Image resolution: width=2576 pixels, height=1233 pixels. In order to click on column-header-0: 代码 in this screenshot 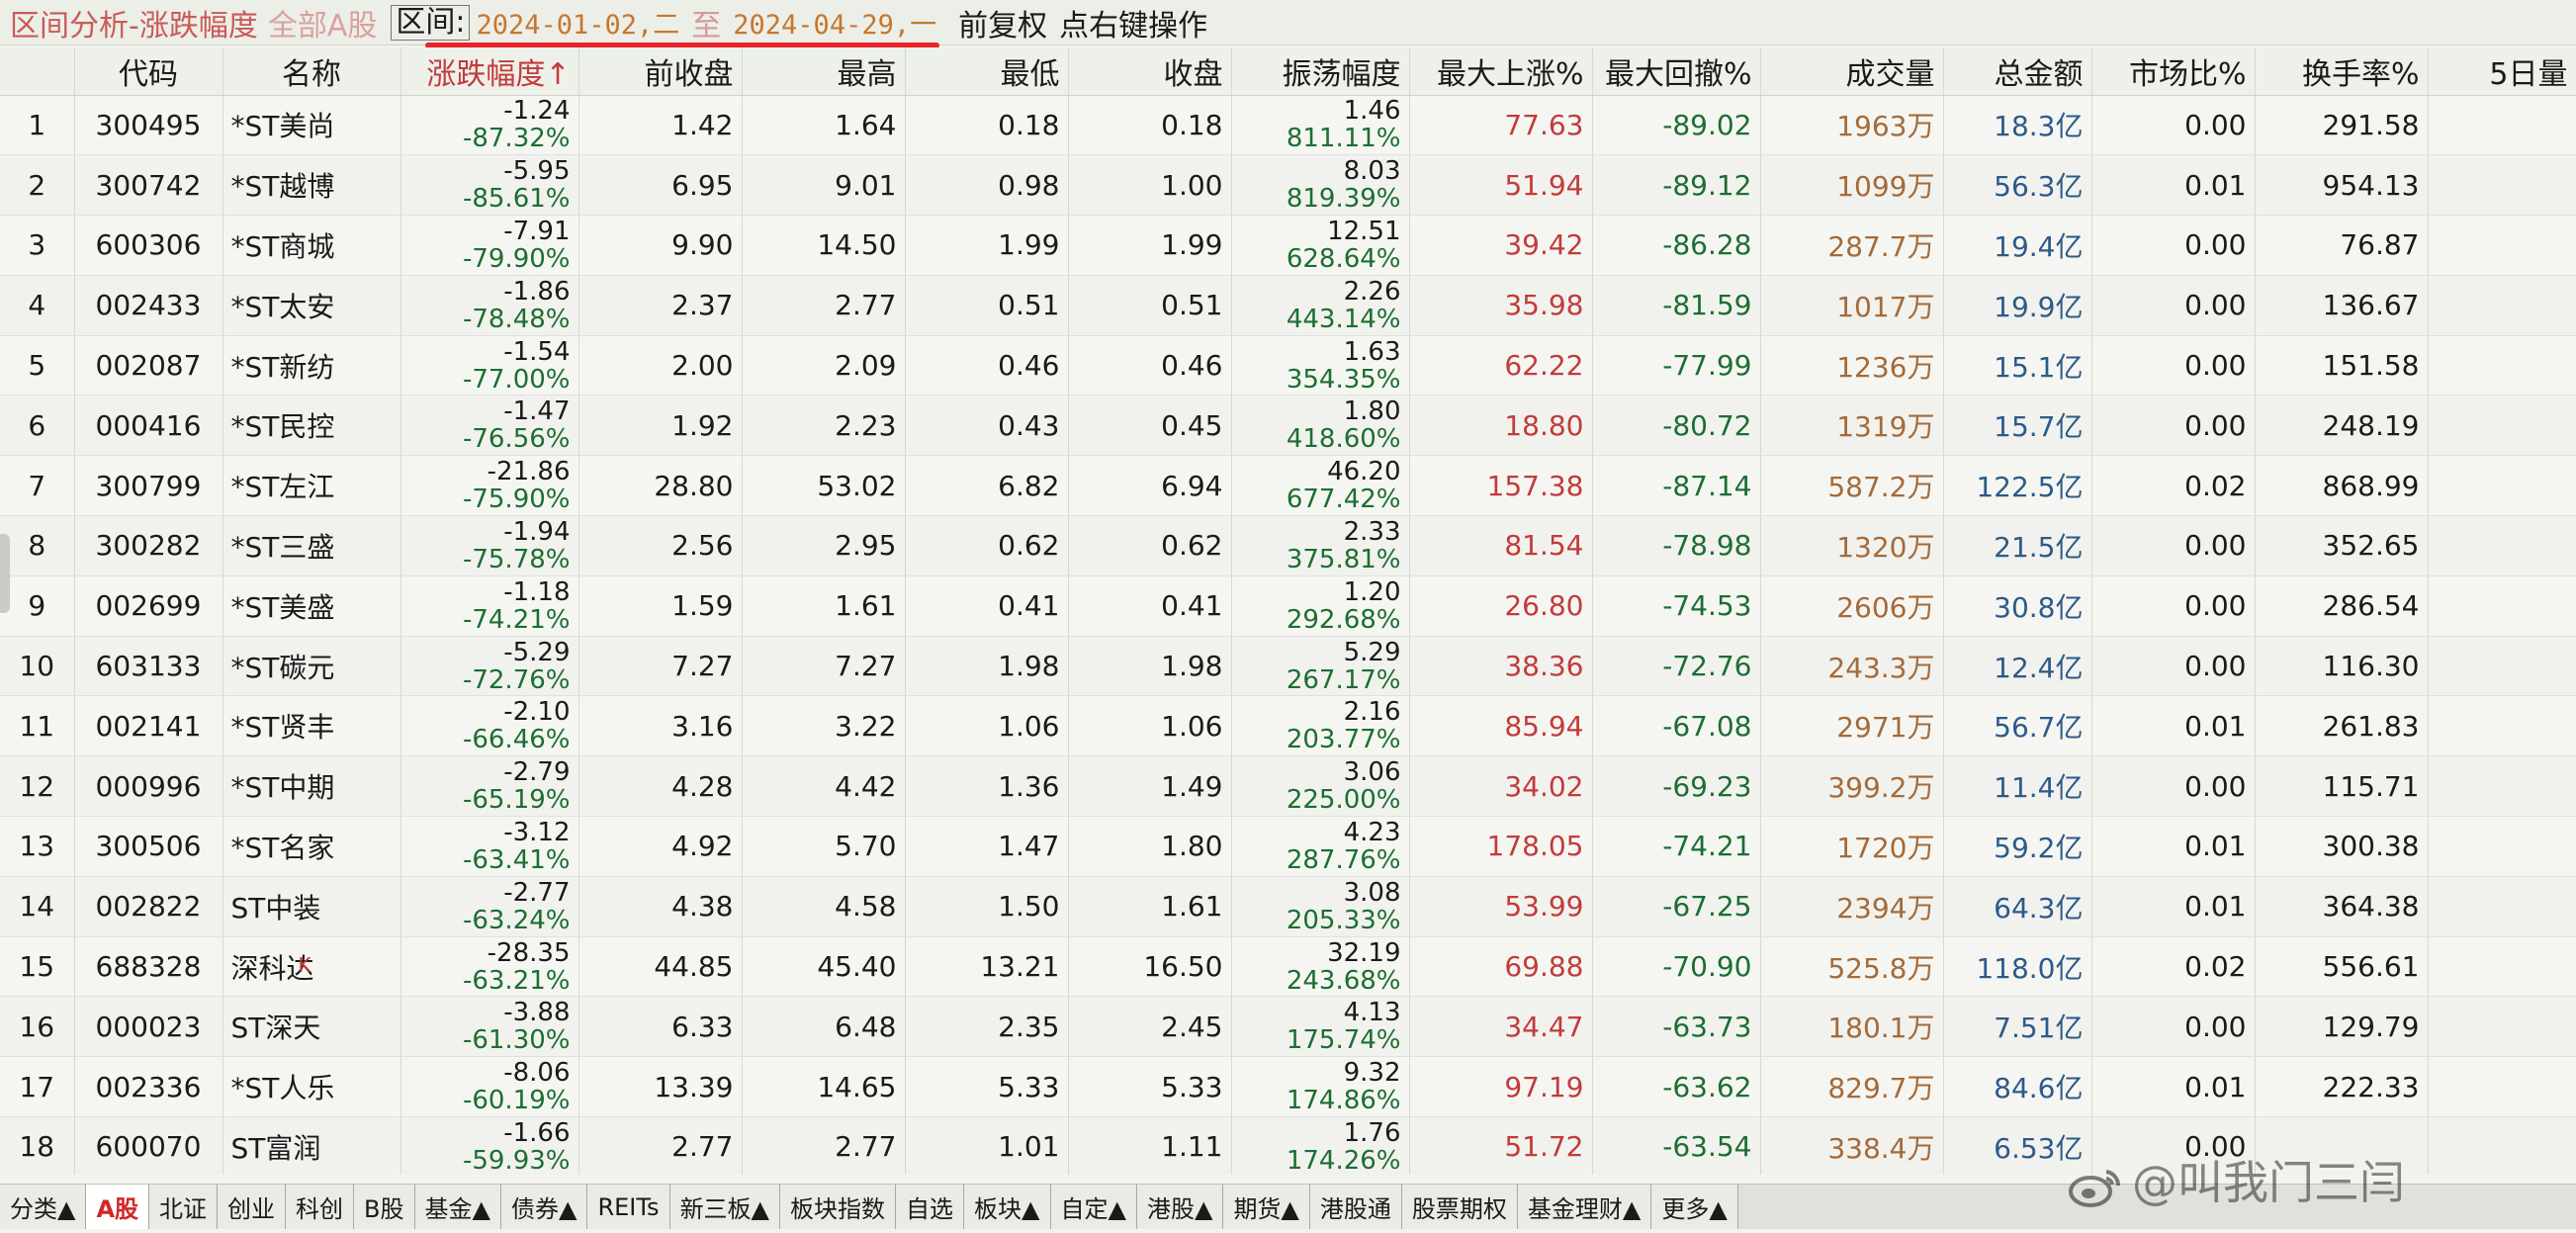, I will do `click(148, 71)`.